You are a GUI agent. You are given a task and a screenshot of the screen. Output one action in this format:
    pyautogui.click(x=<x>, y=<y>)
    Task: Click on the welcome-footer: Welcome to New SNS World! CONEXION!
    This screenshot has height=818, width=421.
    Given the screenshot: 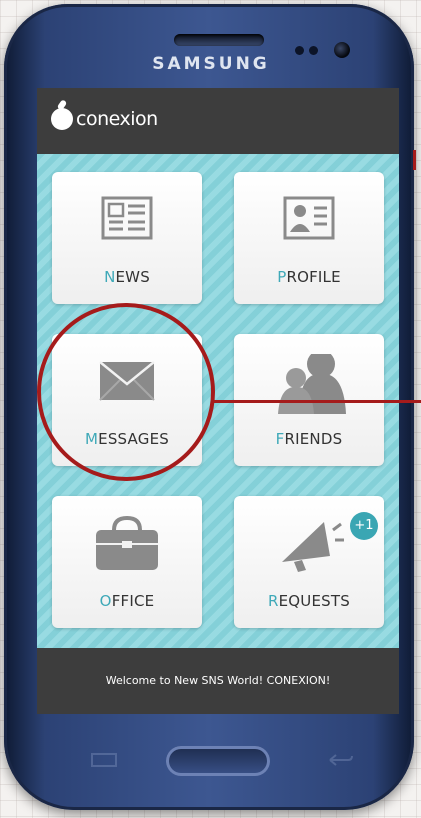 What is the action you would take?
    pyautogui.click(x=218, y=681)
    